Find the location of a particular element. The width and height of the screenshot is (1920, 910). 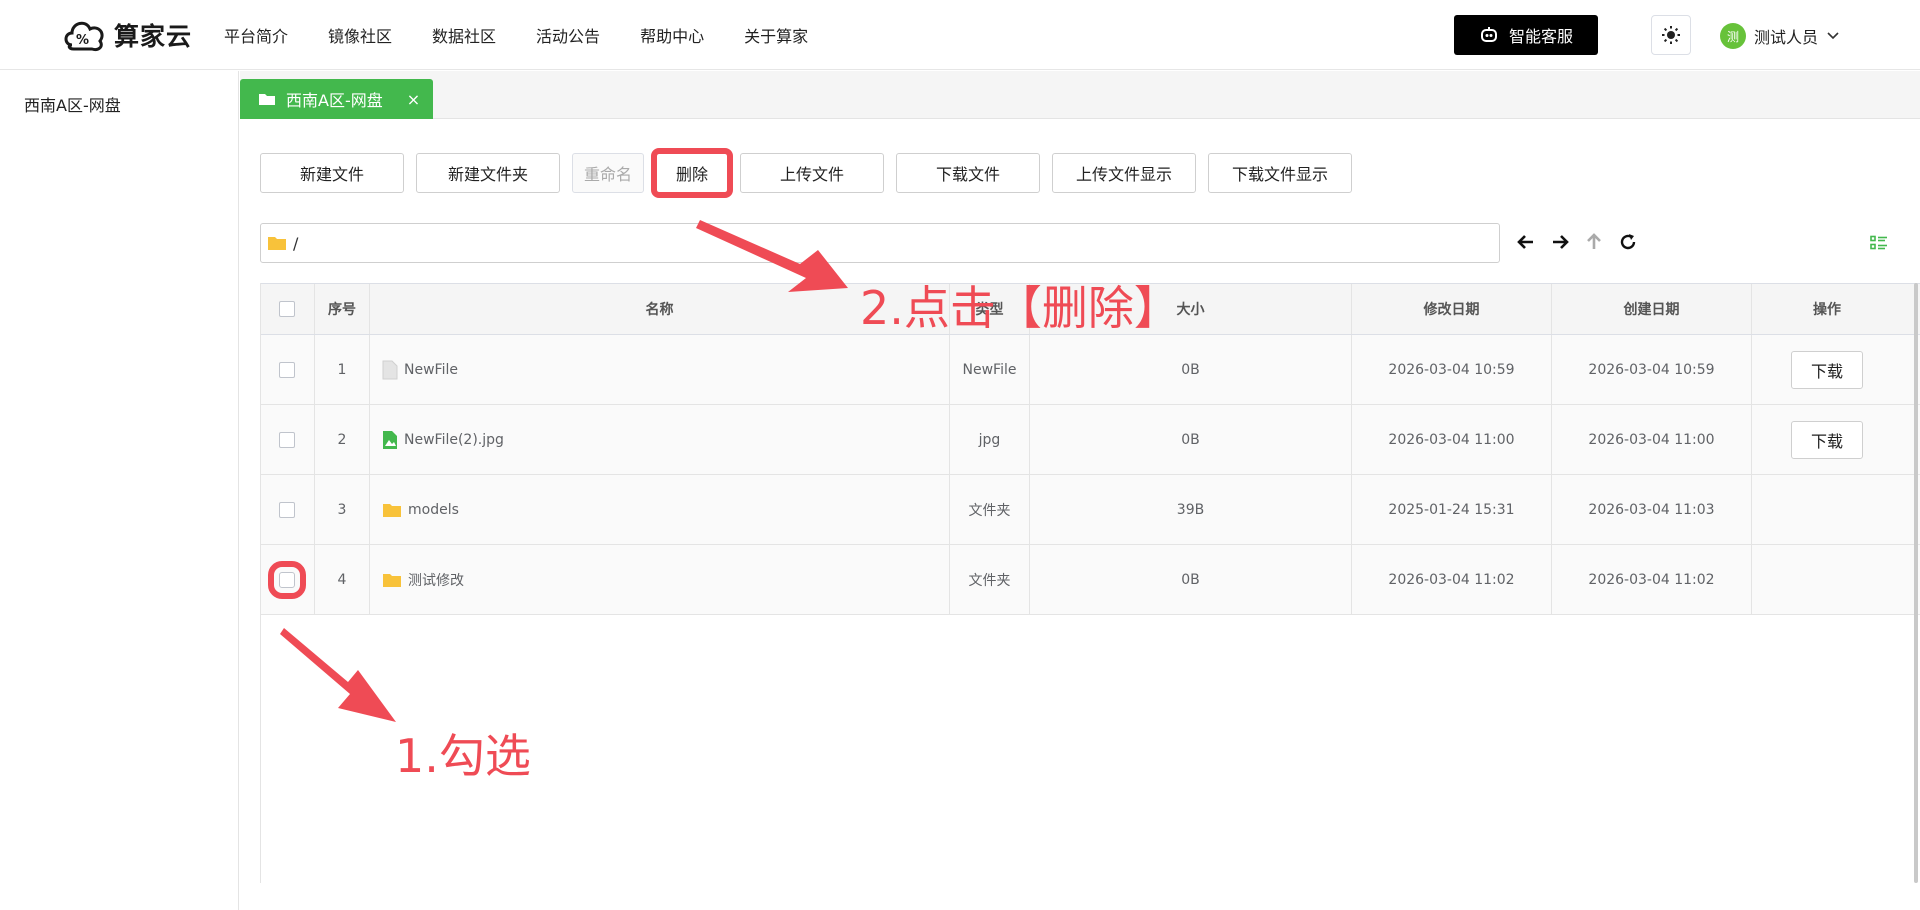

annotation-step-2: 2.点击【删除】 is located at coordinates (1020, 308).